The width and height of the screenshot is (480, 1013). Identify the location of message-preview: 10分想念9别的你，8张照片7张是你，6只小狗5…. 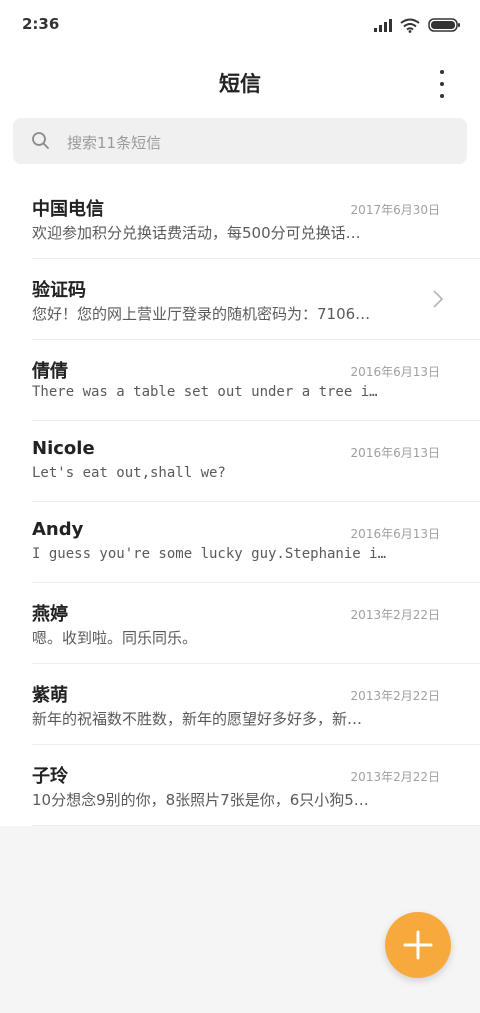
(200, 800).